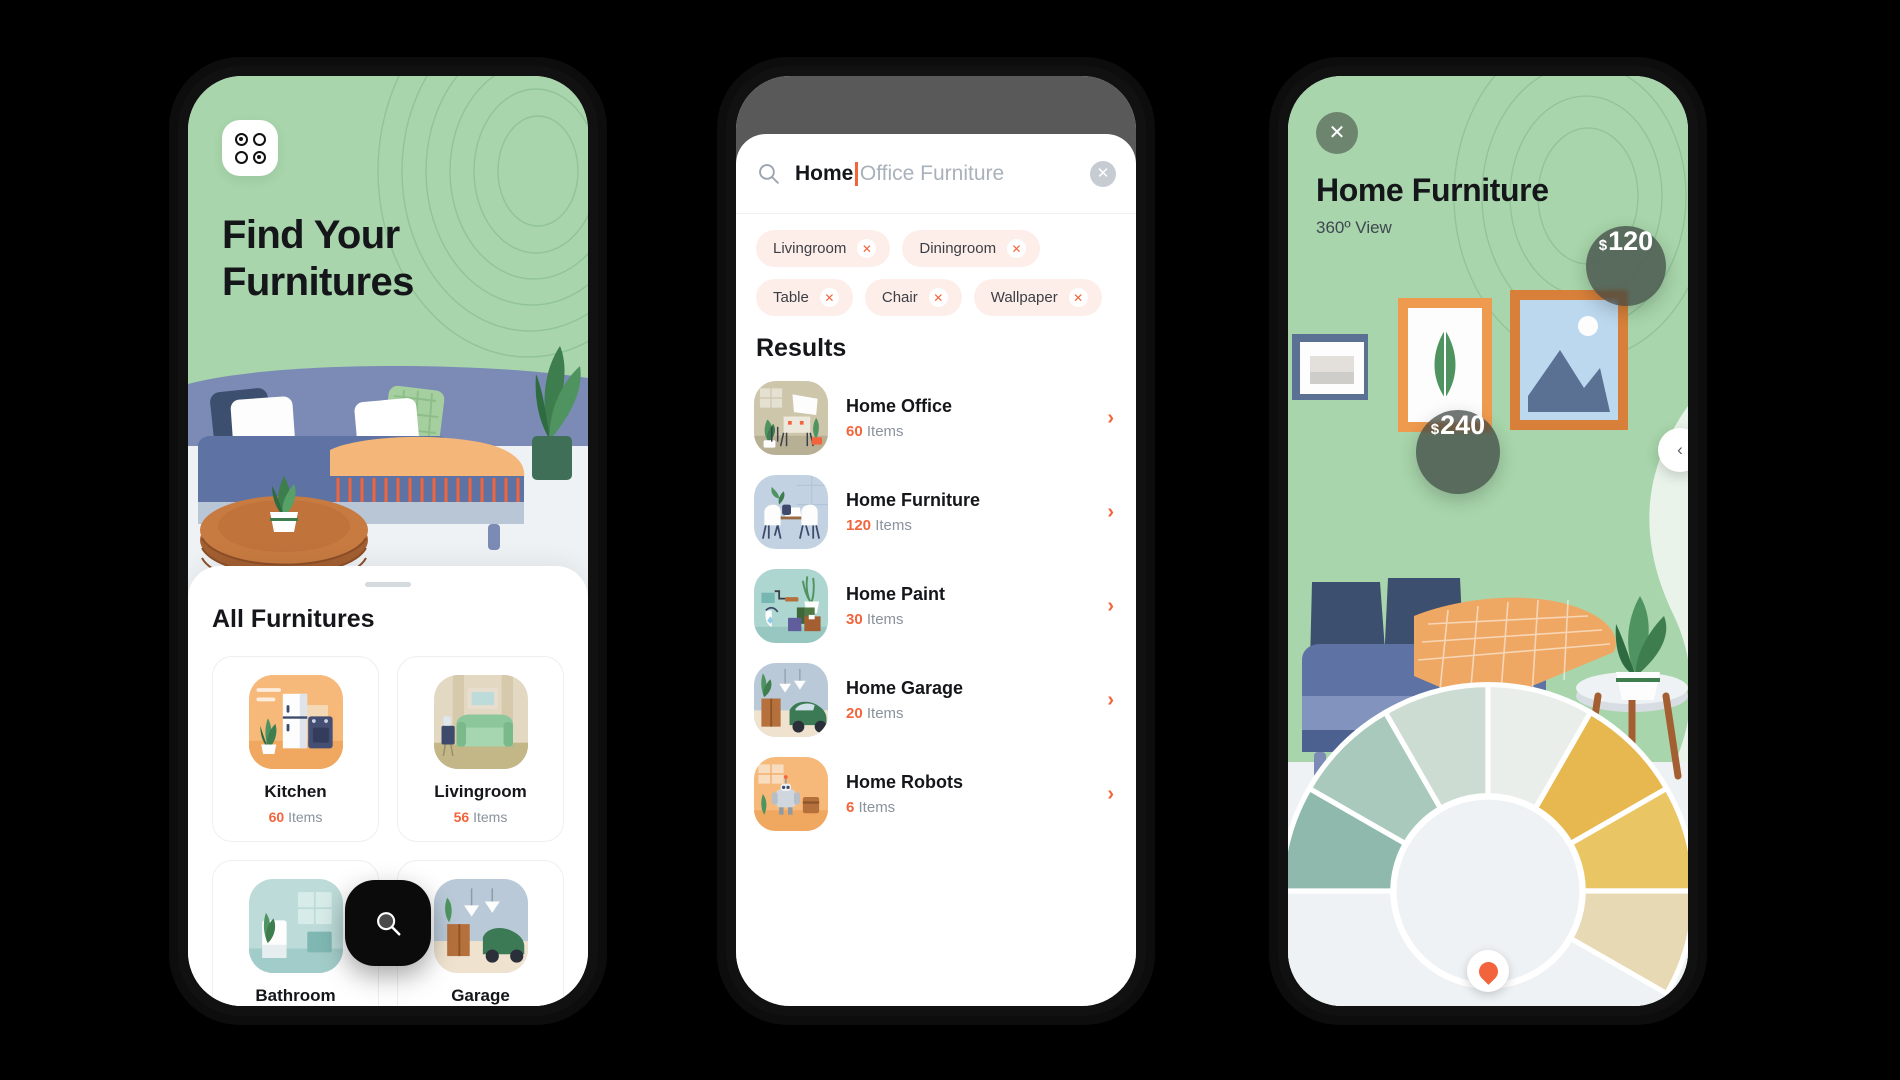 This screenshot has height=1080, width=1900. I want to click on chip-label: Table, so click(791, 297).